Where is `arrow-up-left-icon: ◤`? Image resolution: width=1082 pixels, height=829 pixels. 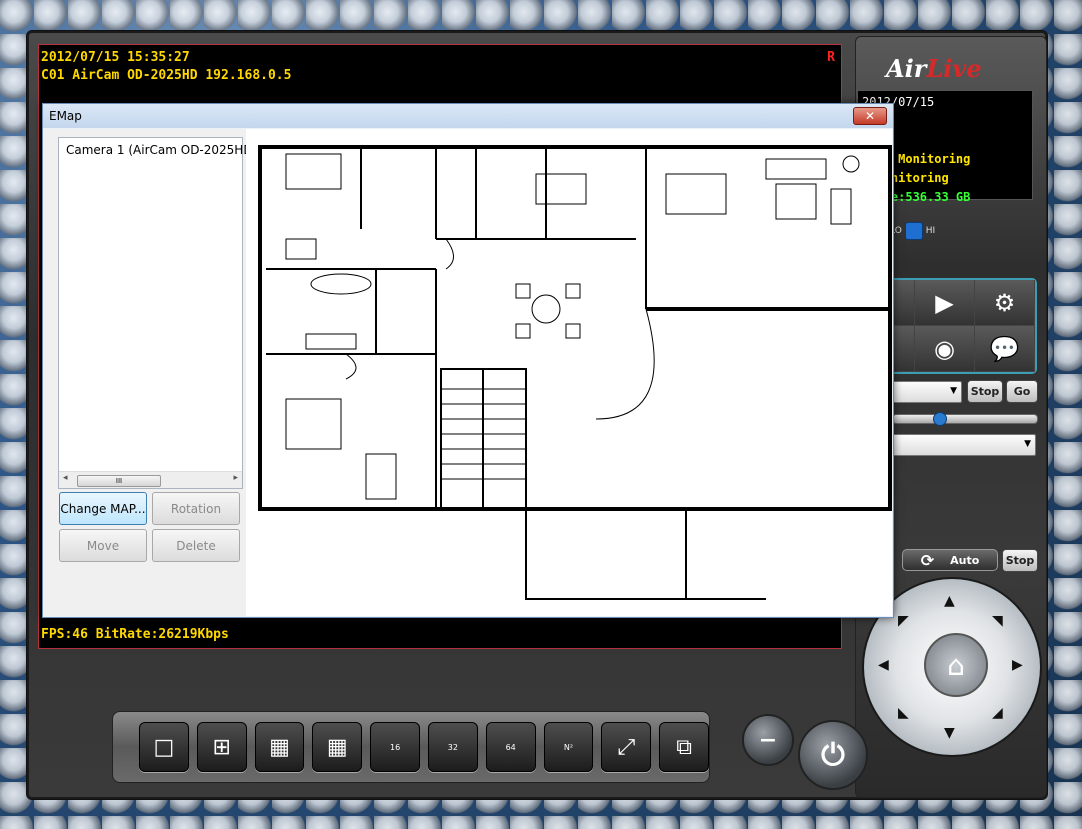
arrow-up-left-icon: ◤ is located at coordinates (903, 621).